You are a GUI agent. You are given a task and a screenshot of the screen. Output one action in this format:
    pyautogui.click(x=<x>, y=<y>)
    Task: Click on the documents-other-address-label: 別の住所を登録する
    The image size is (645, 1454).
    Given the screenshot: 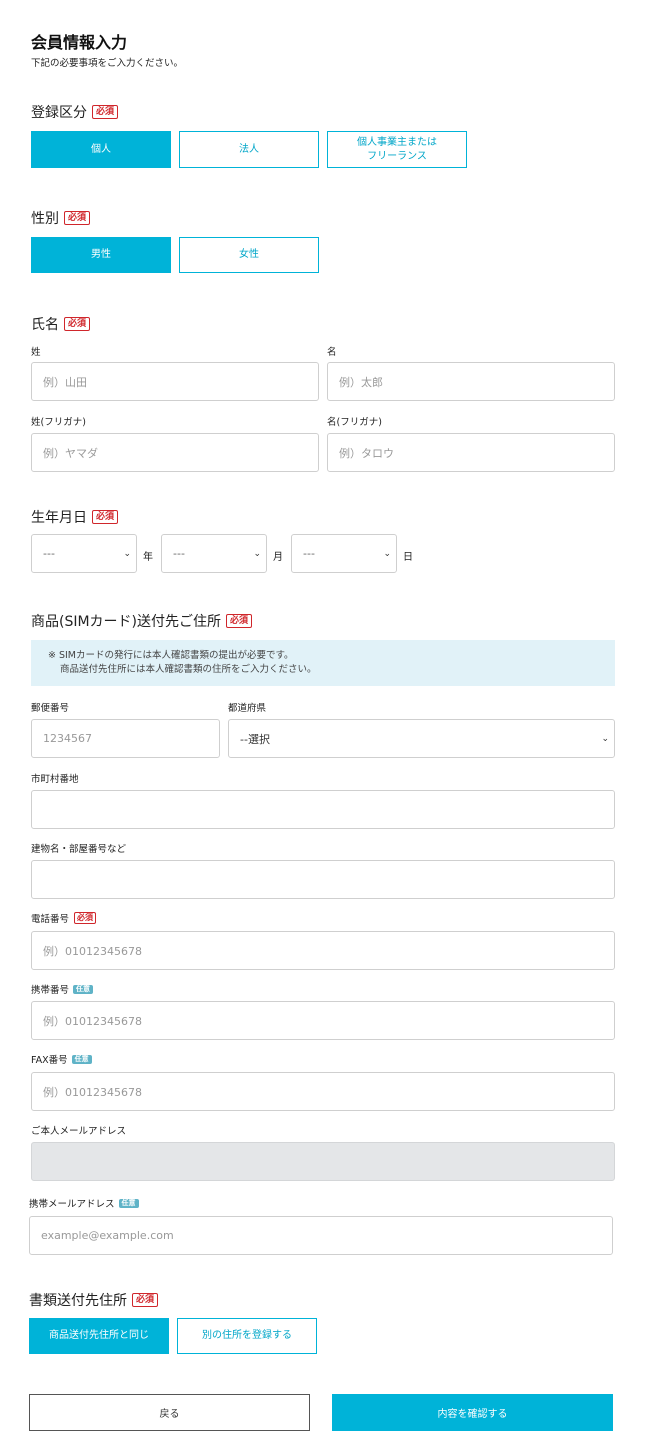 What is the action you would take?
    pyautogui.click(x=247, y=1335)
    